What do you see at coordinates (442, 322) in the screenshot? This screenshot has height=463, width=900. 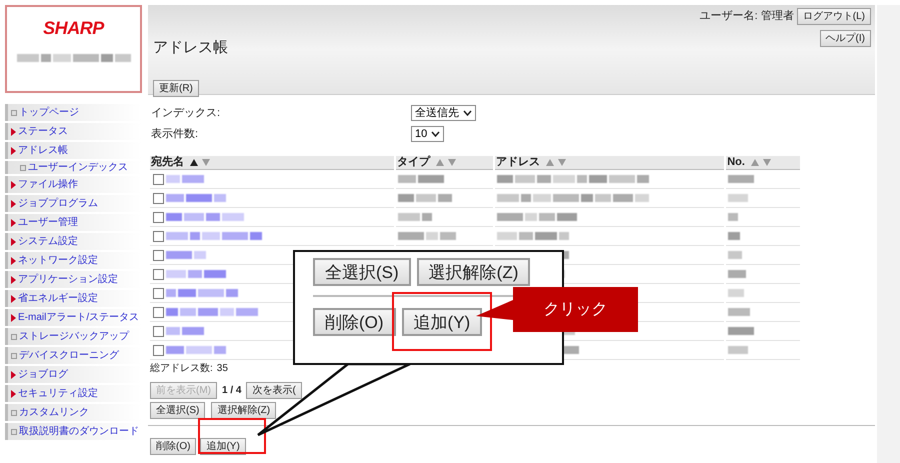 I see `action-button: 追加(Y)` at bounding box center [442, 322].